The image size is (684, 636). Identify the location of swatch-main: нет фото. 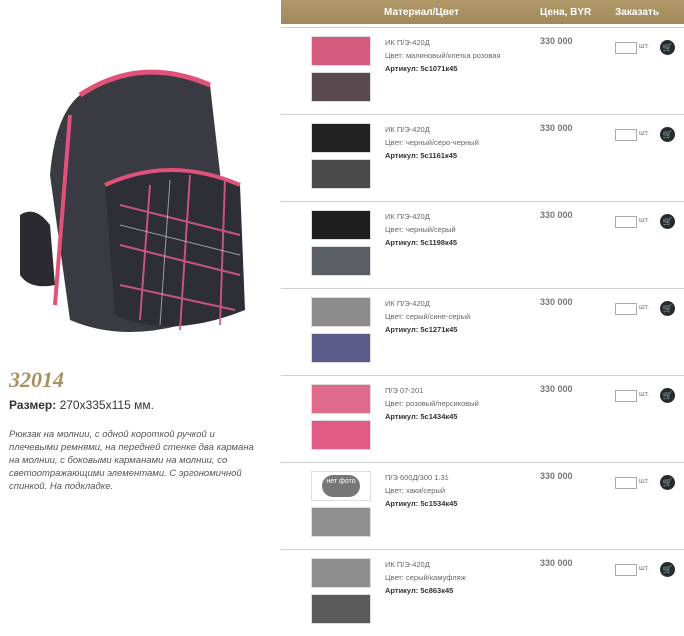
(341, 486).